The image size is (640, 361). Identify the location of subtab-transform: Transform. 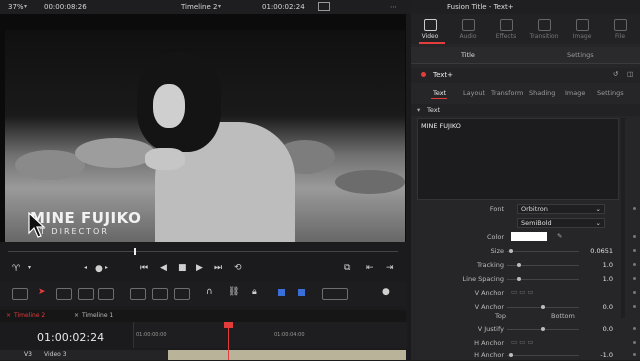
(507, 93).